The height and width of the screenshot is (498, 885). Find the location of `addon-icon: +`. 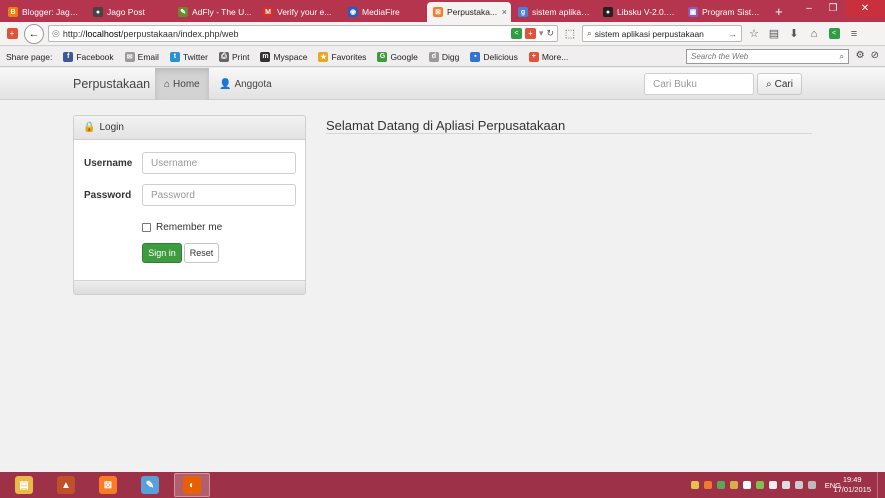

addon-icon: + is located at coordinates (530, 33).